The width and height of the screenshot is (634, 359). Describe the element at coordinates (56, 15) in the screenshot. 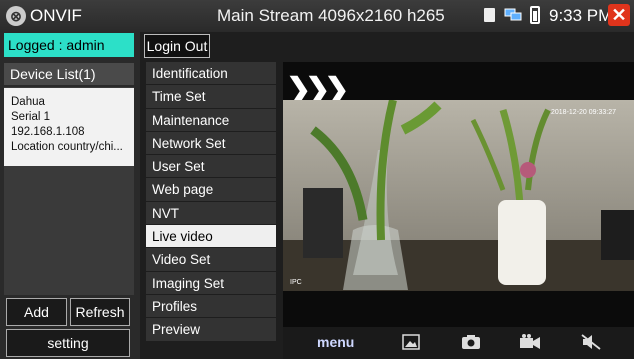

I see `app-name: ONVIF` at that location.